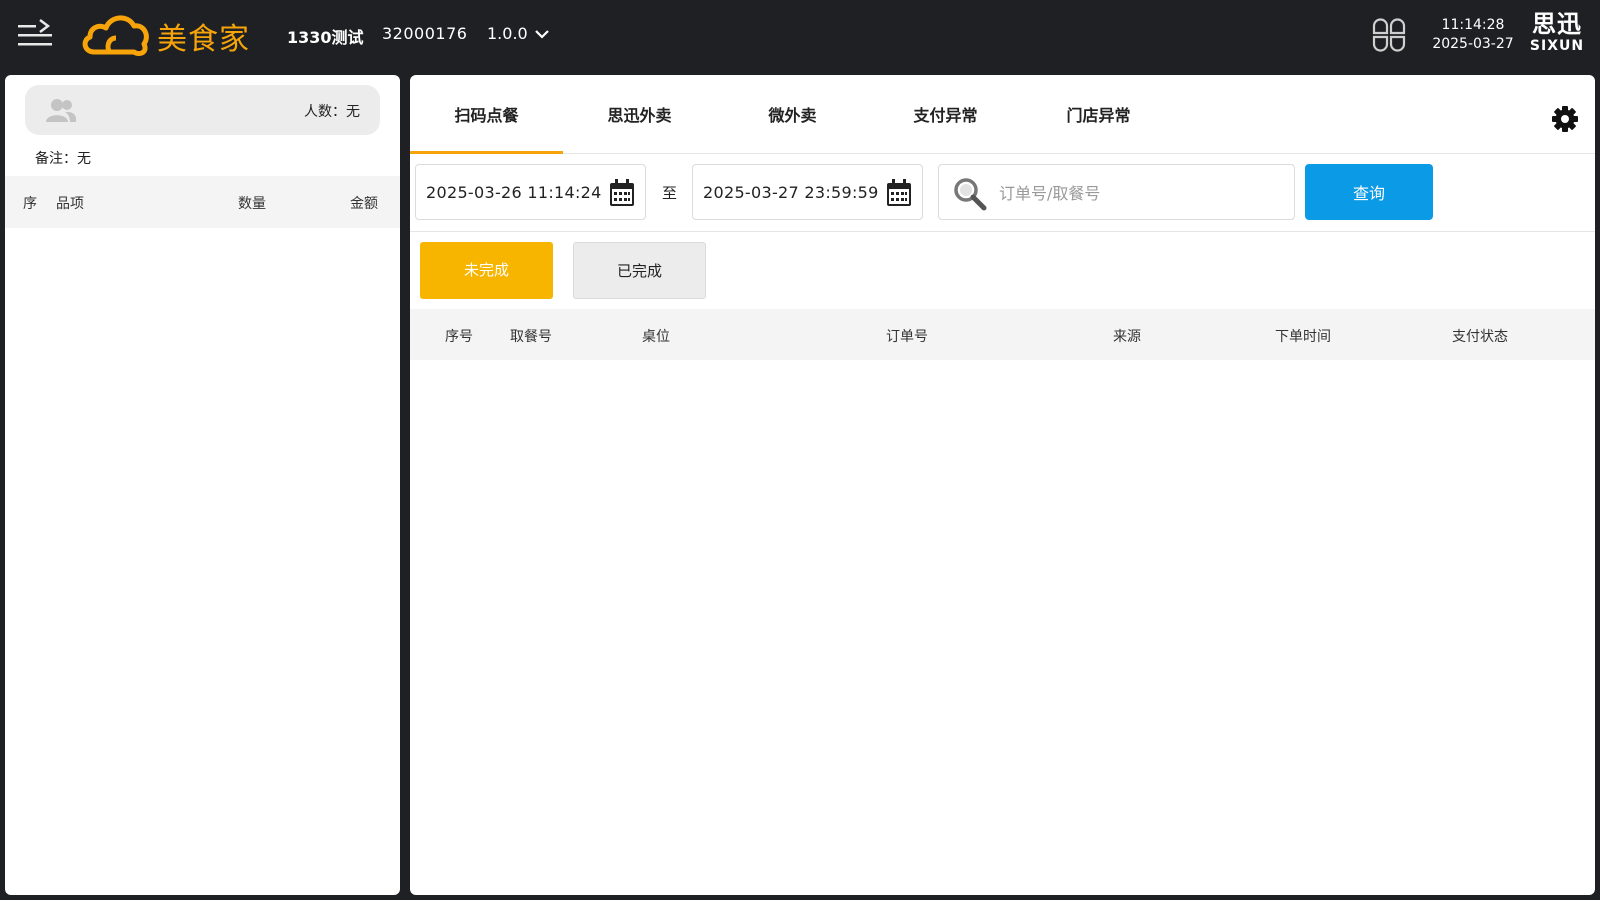 Image resolution: width=1600 pixels, height=900 pixels. What do you see at coordinates (1098, 114) in the screenshot?
I see `tab-store-exception: 门店异常` at bounding box center [1098, 114].